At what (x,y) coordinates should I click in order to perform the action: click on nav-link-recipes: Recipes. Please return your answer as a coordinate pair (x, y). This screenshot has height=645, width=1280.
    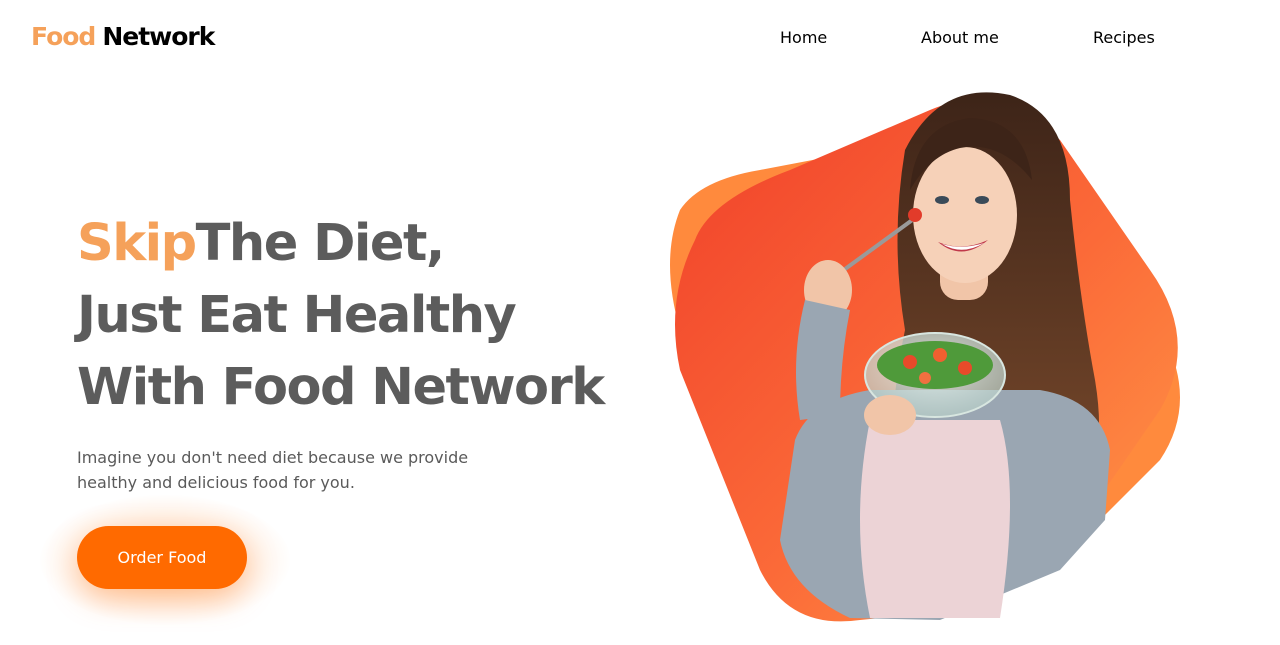
    Looking at the image, I should click on (1124, 38).